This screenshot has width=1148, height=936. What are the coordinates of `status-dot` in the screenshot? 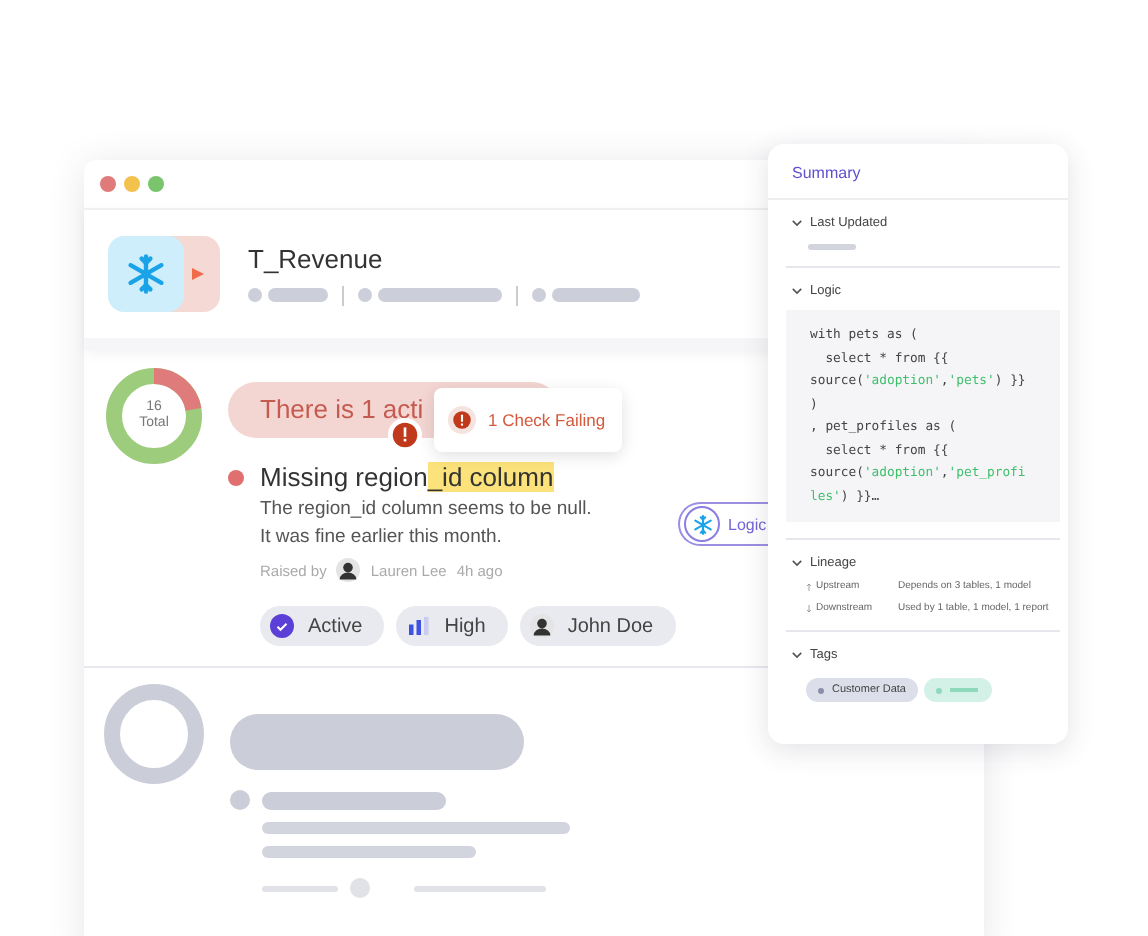 It's located at (236, 477).